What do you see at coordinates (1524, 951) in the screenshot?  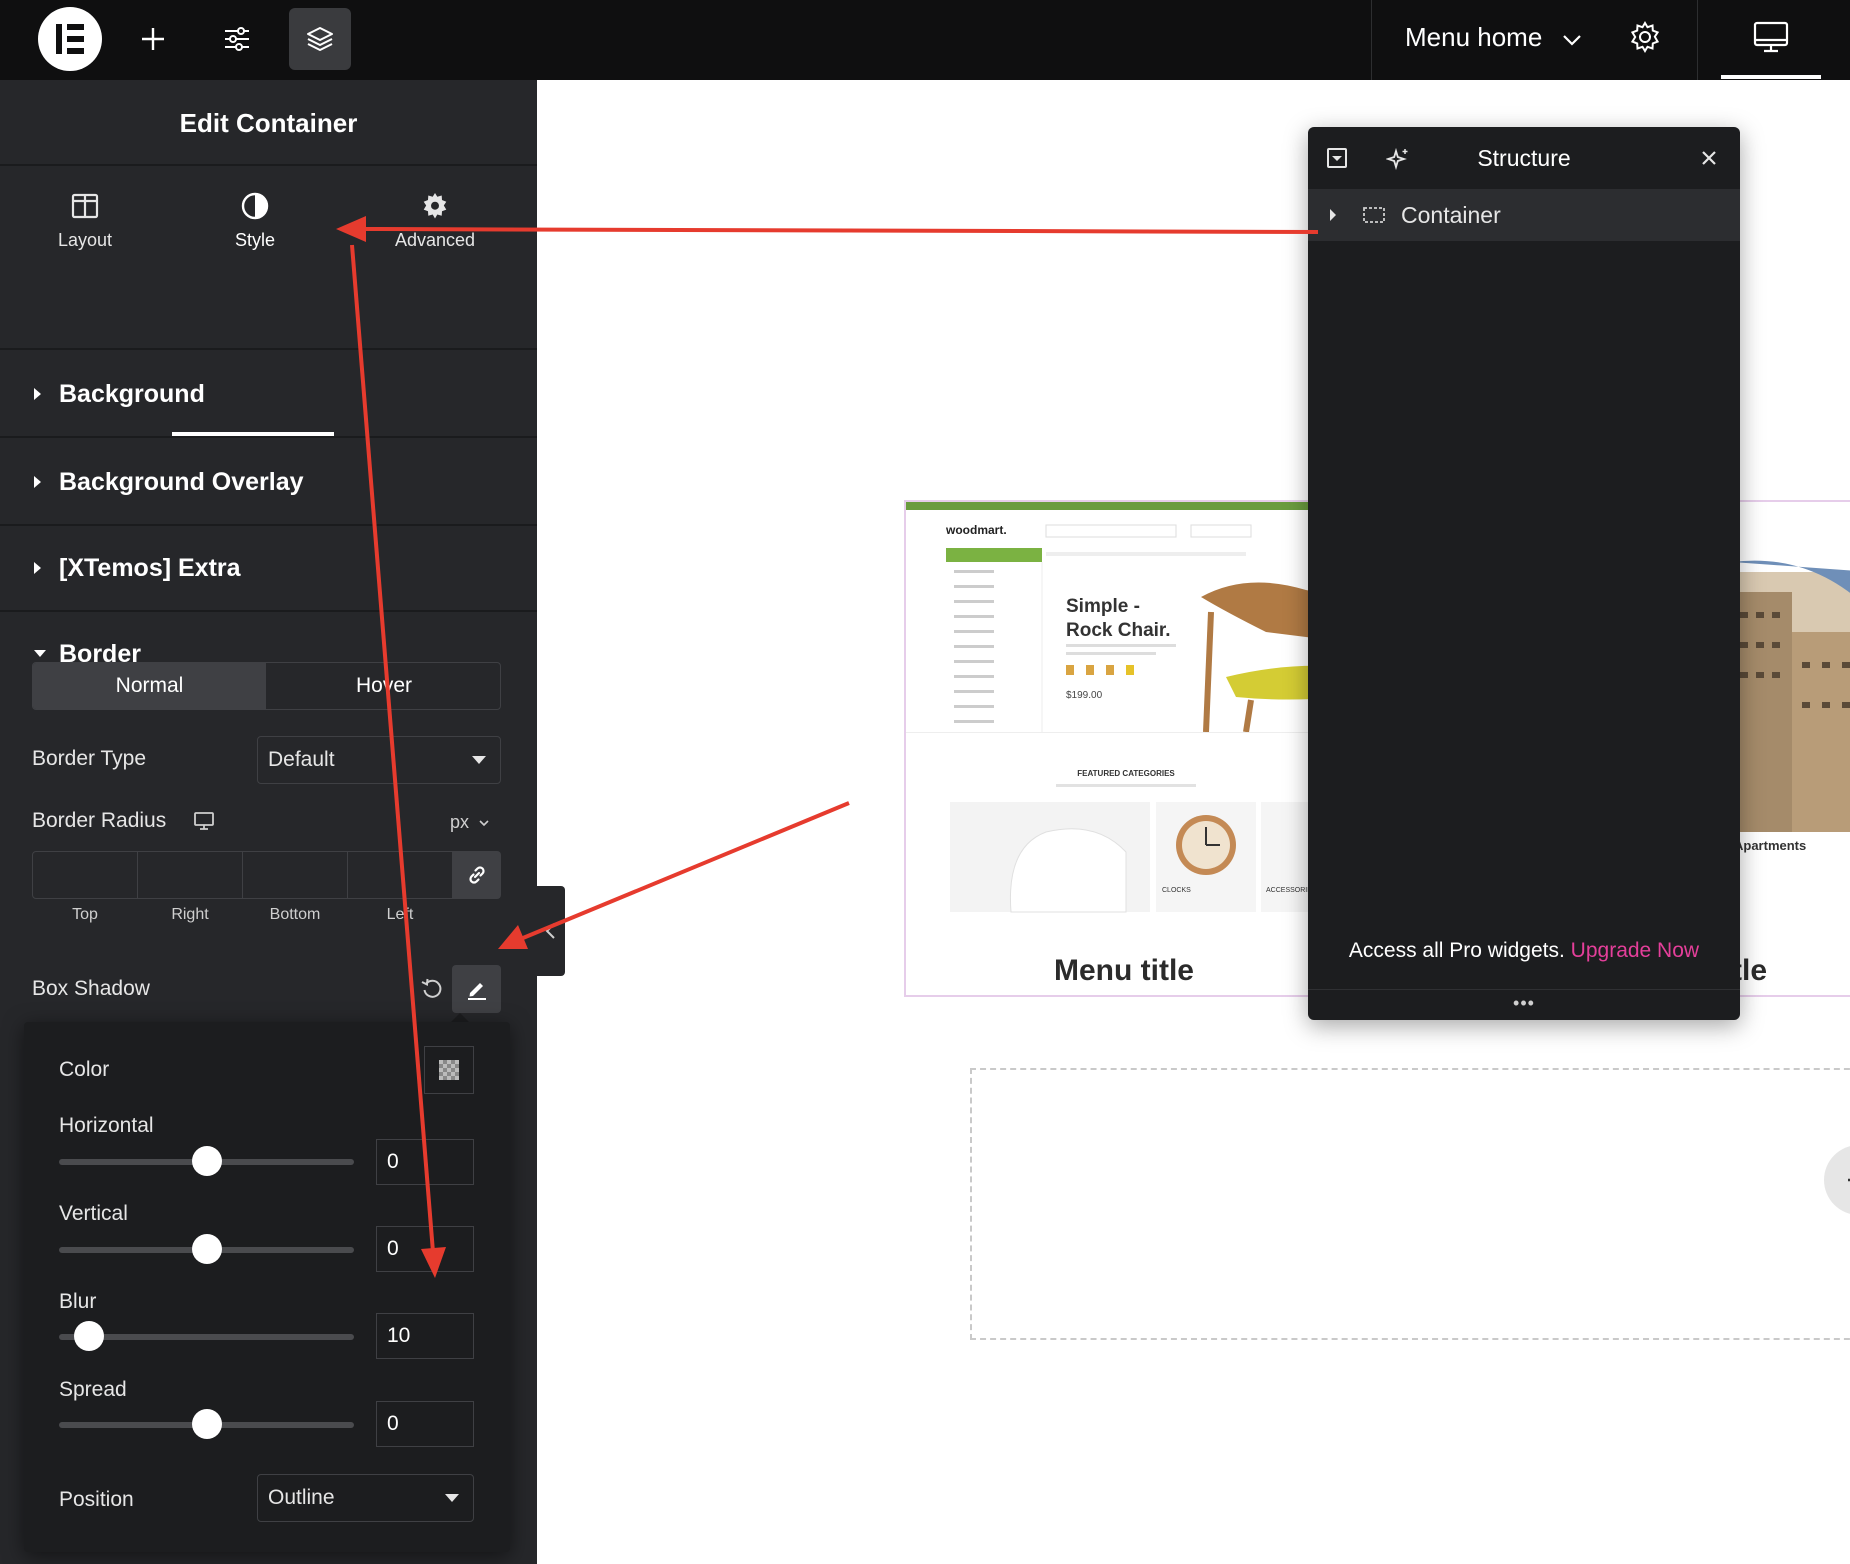 I see `pro-upgrade-notice: Access all Pro widgets. Upgrade Now` at bounding box center [1524, 951].